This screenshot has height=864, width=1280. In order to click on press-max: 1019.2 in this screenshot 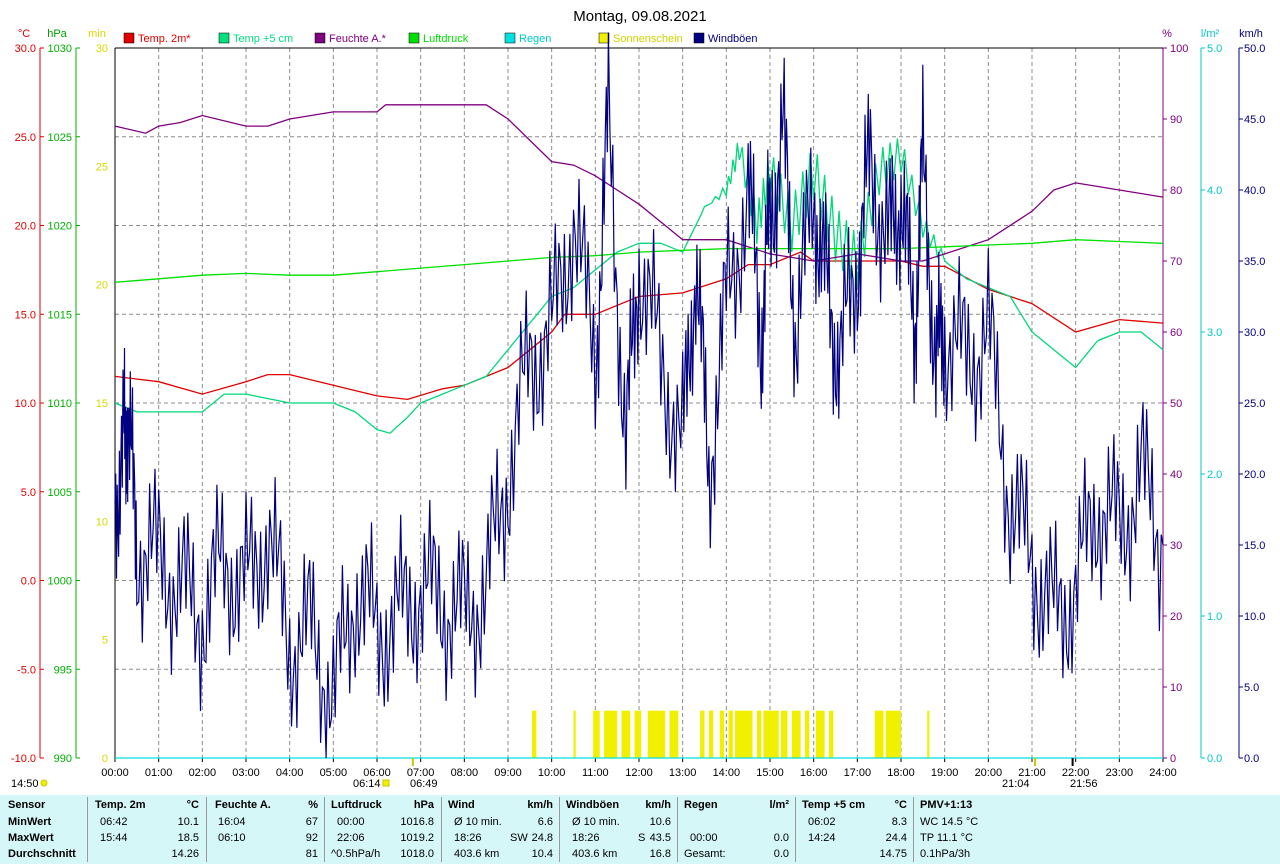, I will do `click(417, 838)`.